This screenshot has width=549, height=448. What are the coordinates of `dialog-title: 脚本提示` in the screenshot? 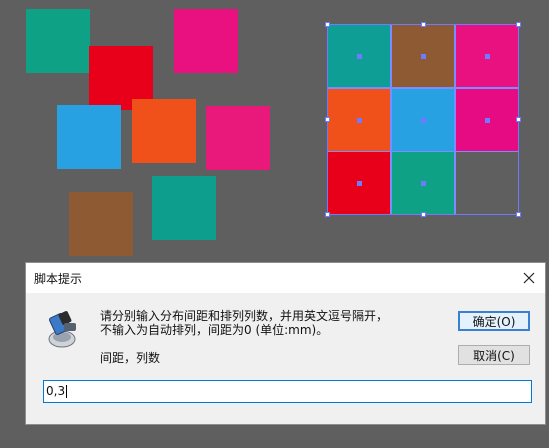 It's located at (58, 279).